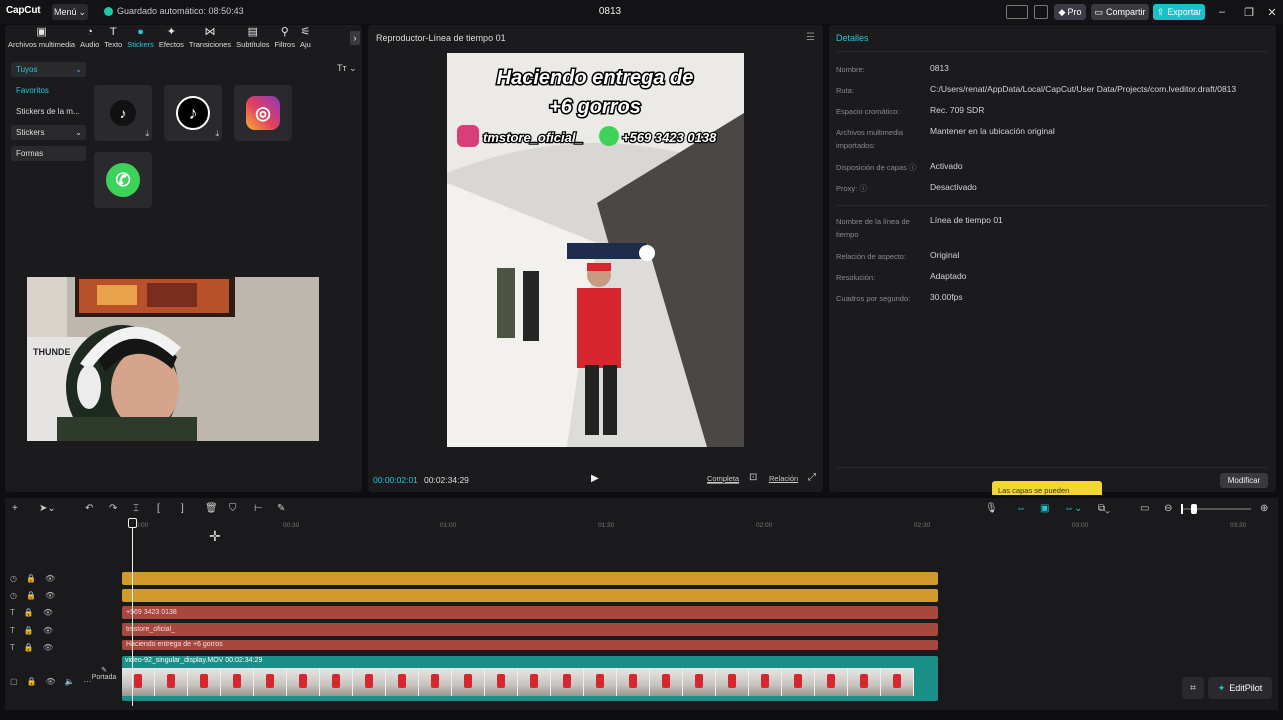 The width and height of the screenshot is (1283, 720). I want to click on share-button: ▭ Compartir, so click(1120, 12).